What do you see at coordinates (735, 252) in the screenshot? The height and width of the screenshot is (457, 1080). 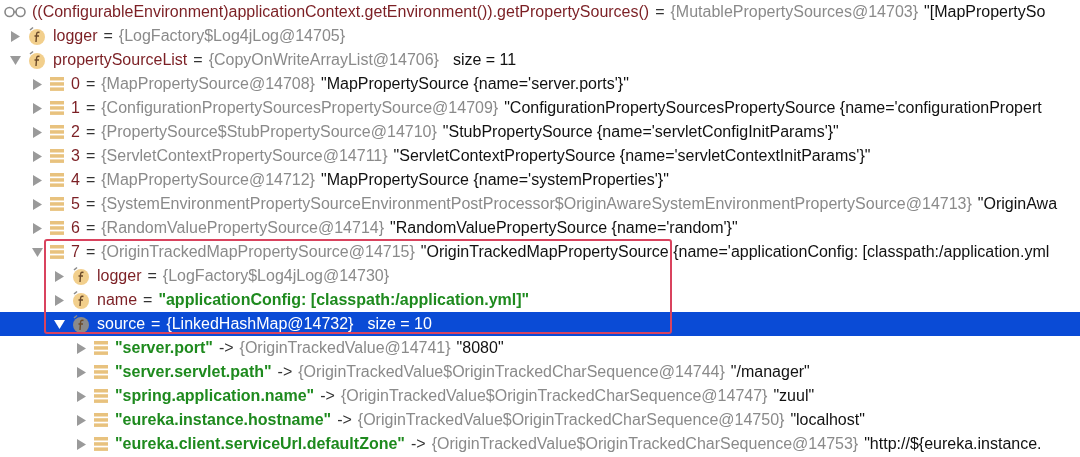 I see `value-text: "OriginTrackedMapPropertySource {name='applicationConfig: [classpath:/application.yml` at bounding box center [735, 252].